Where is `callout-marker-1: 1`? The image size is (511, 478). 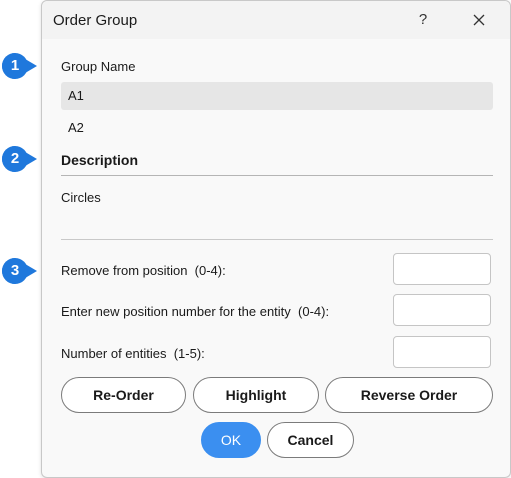
callout-marker-1: 1 is located at coordinates (20, 66).